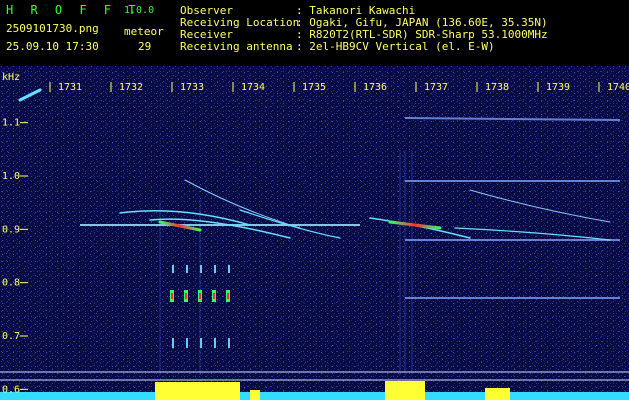  What do you see at coordinates (558, 87) in the screenshot?
I see `time-tick-label: 1739` at bounding box center [558, 87].